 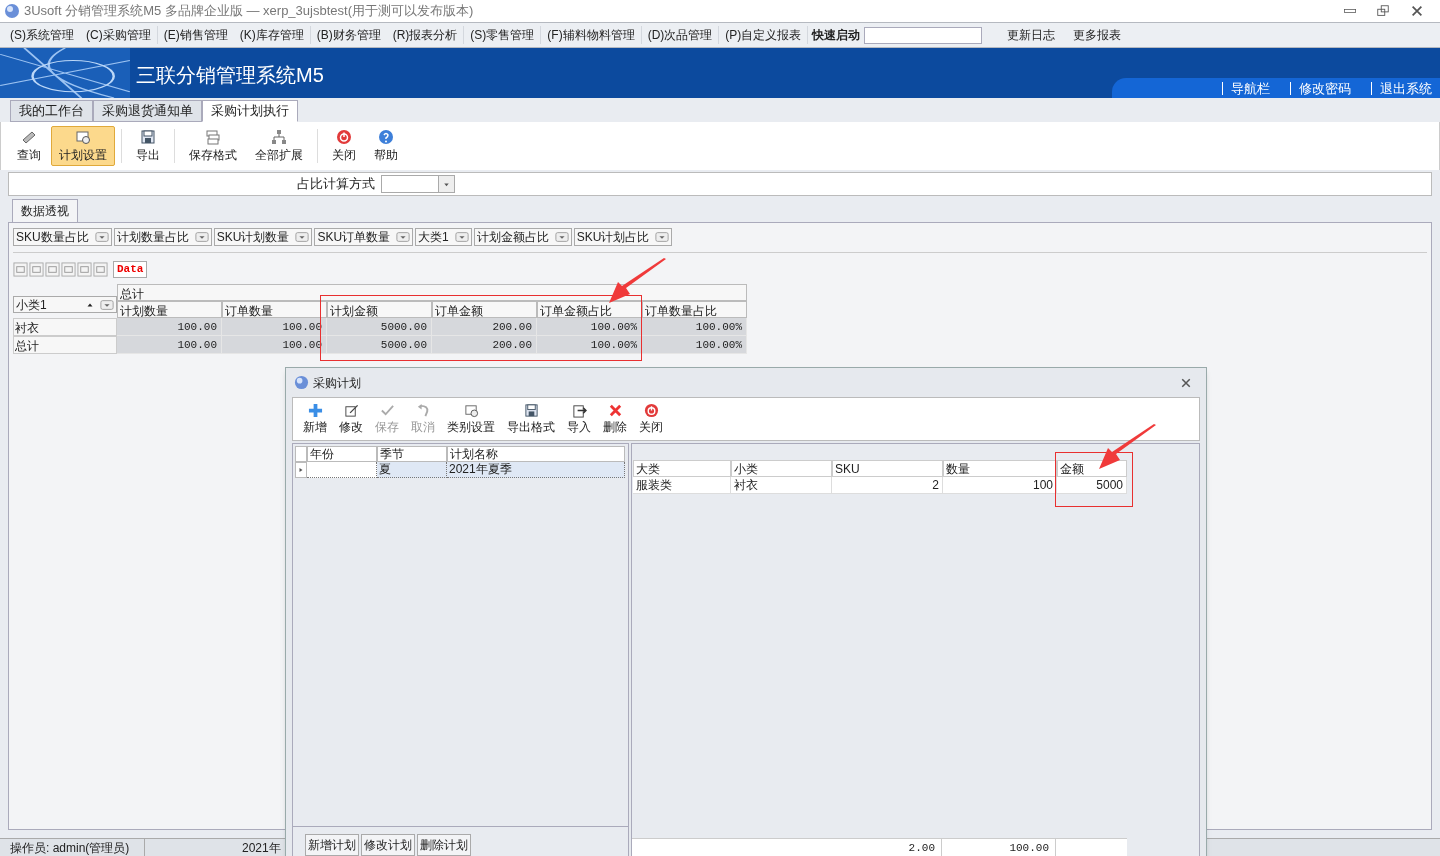 What do you see at coordinates (387, 410) in the screenshot?
I see `check-icon` at bounding box center [387, 410].